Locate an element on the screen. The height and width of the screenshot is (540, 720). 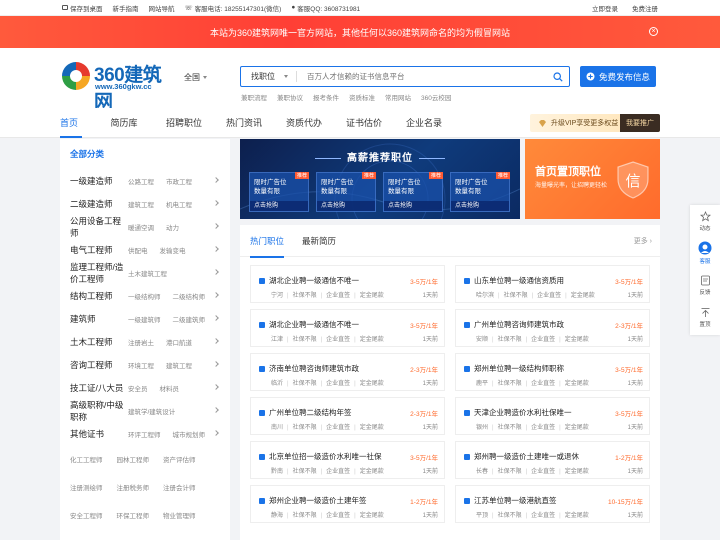
category-row: 建筑师 一级建筑师 二级建筑师 is located at coordinates (145, 318).